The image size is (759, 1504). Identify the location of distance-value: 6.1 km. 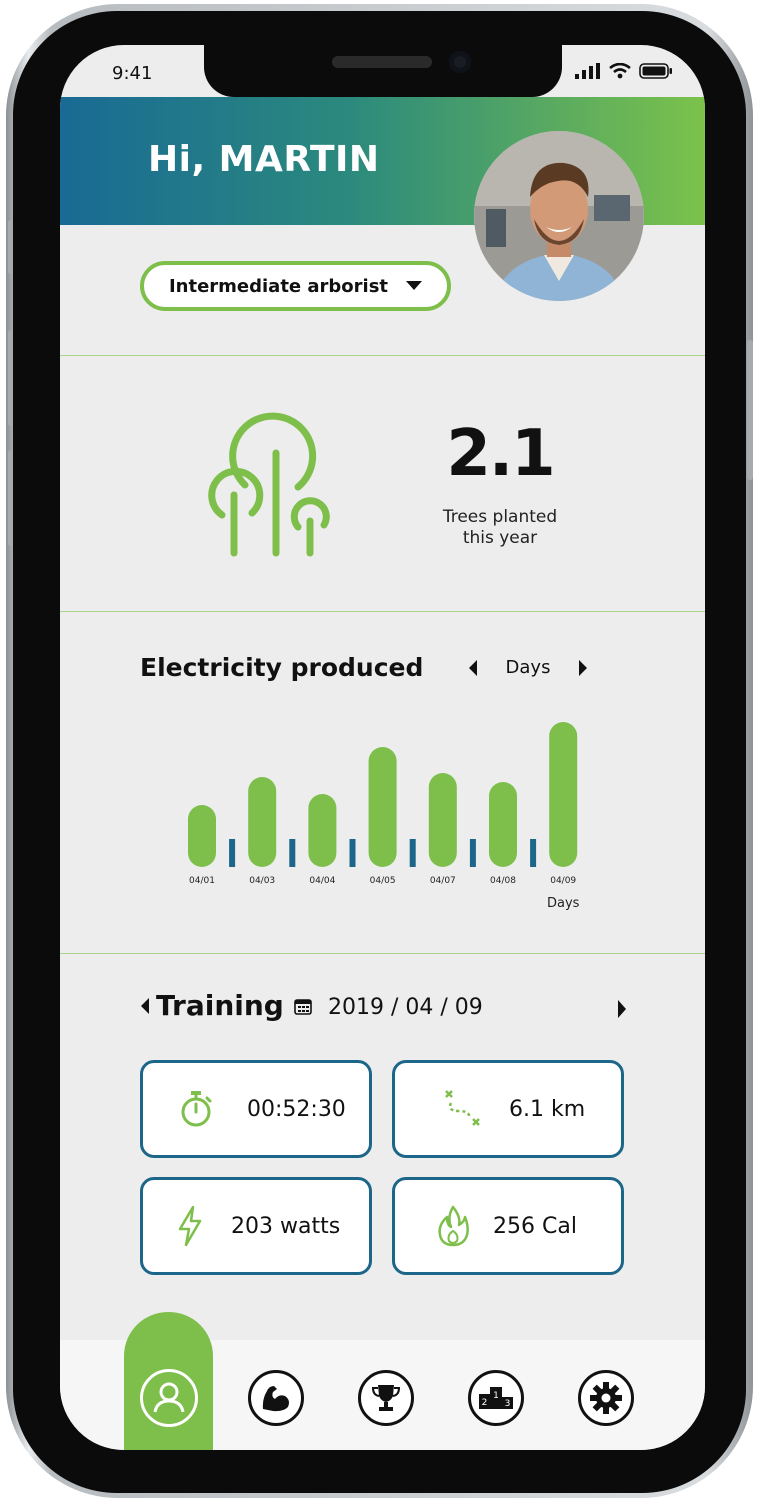
(547, 1109).